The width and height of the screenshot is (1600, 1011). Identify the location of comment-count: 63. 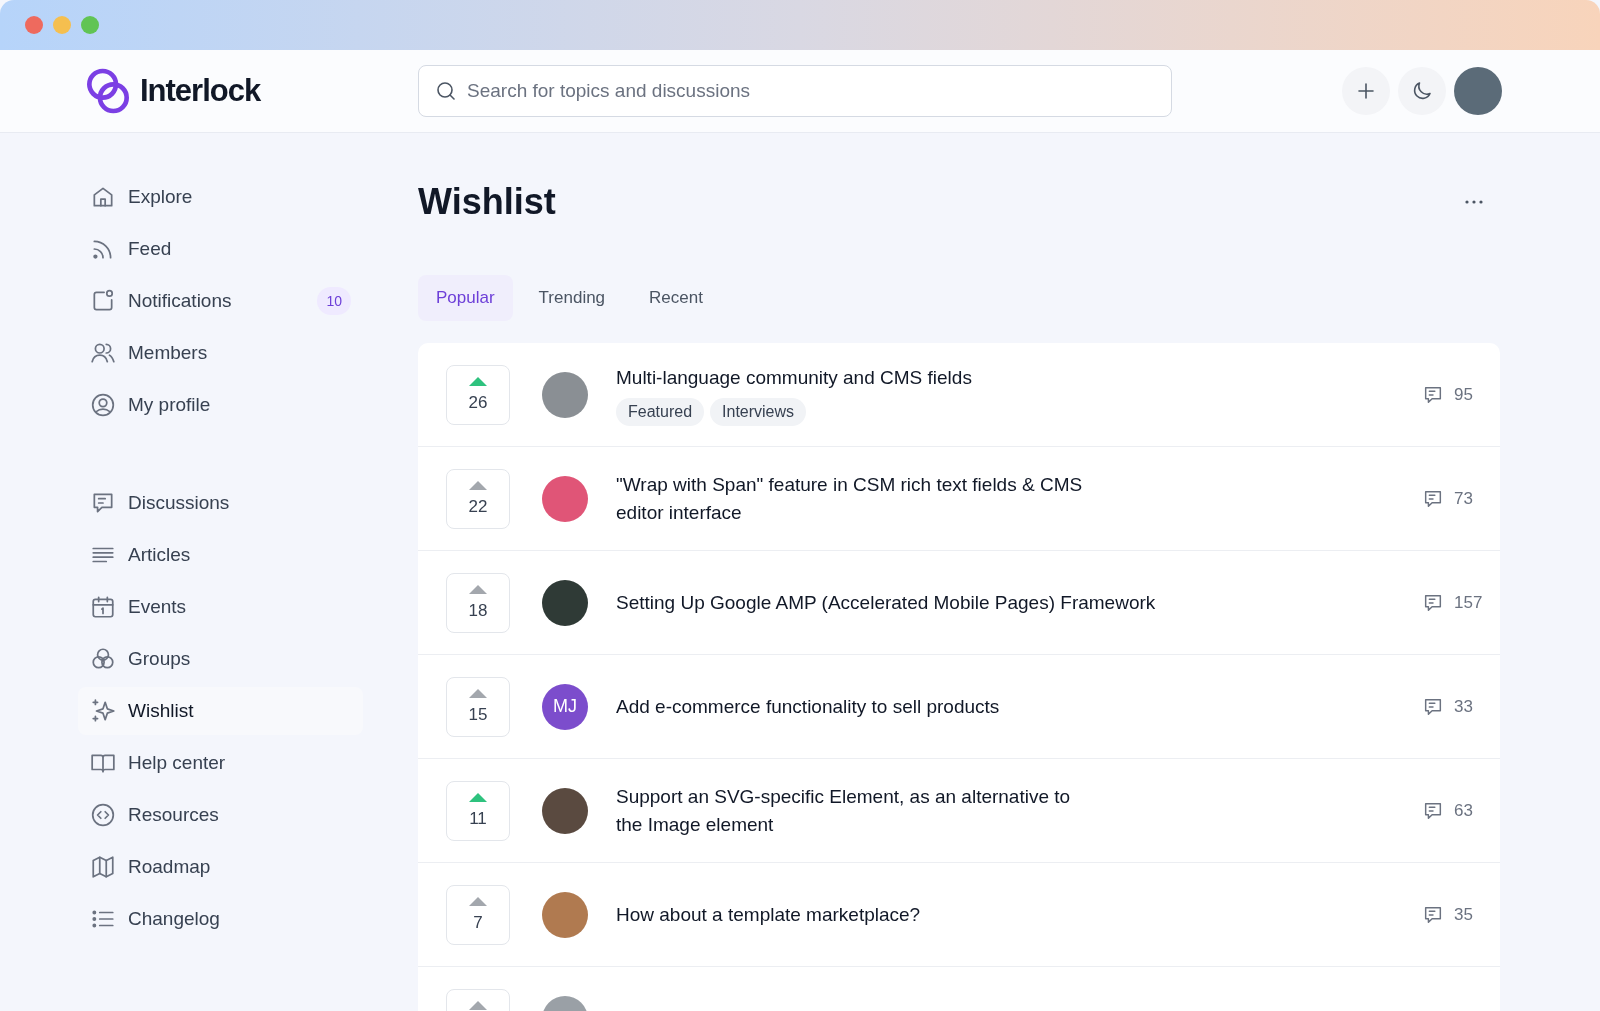
(1463, 810).